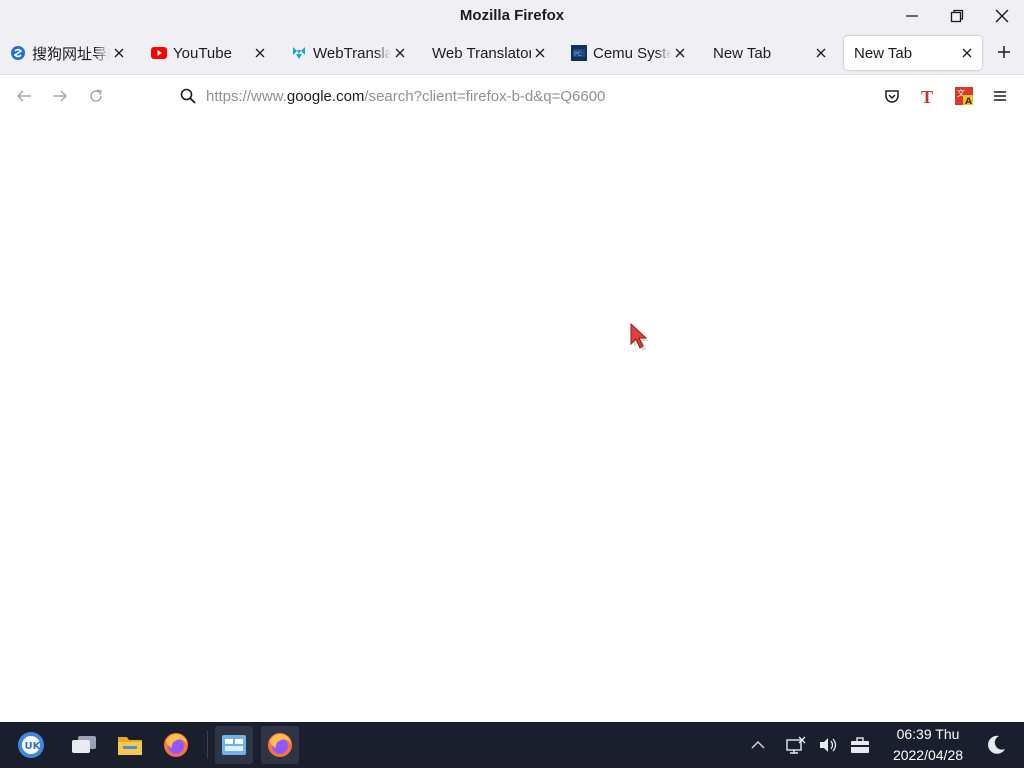 This screenshot has height=770, width=1024. I want to click on url-domain: google.com, so click(325, 96).